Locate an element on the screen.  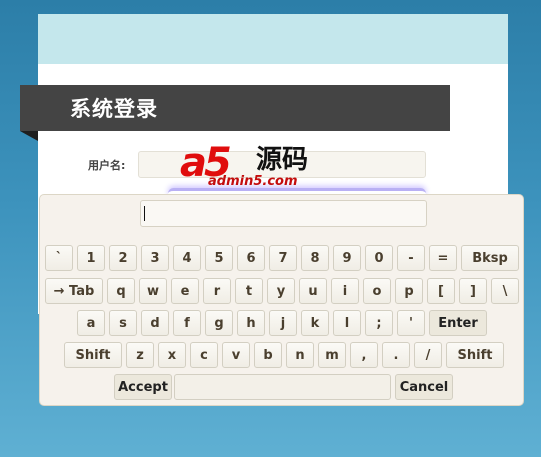
key-equals: = is located at coordinates (443, 258).